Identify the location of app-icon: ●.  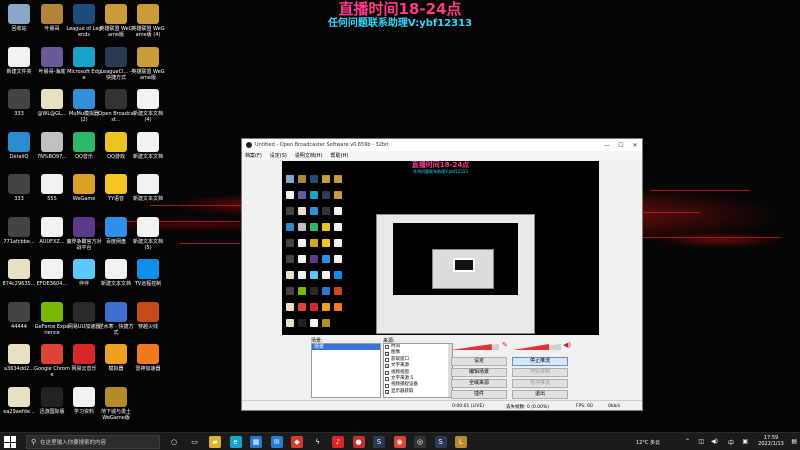
(358, 442).